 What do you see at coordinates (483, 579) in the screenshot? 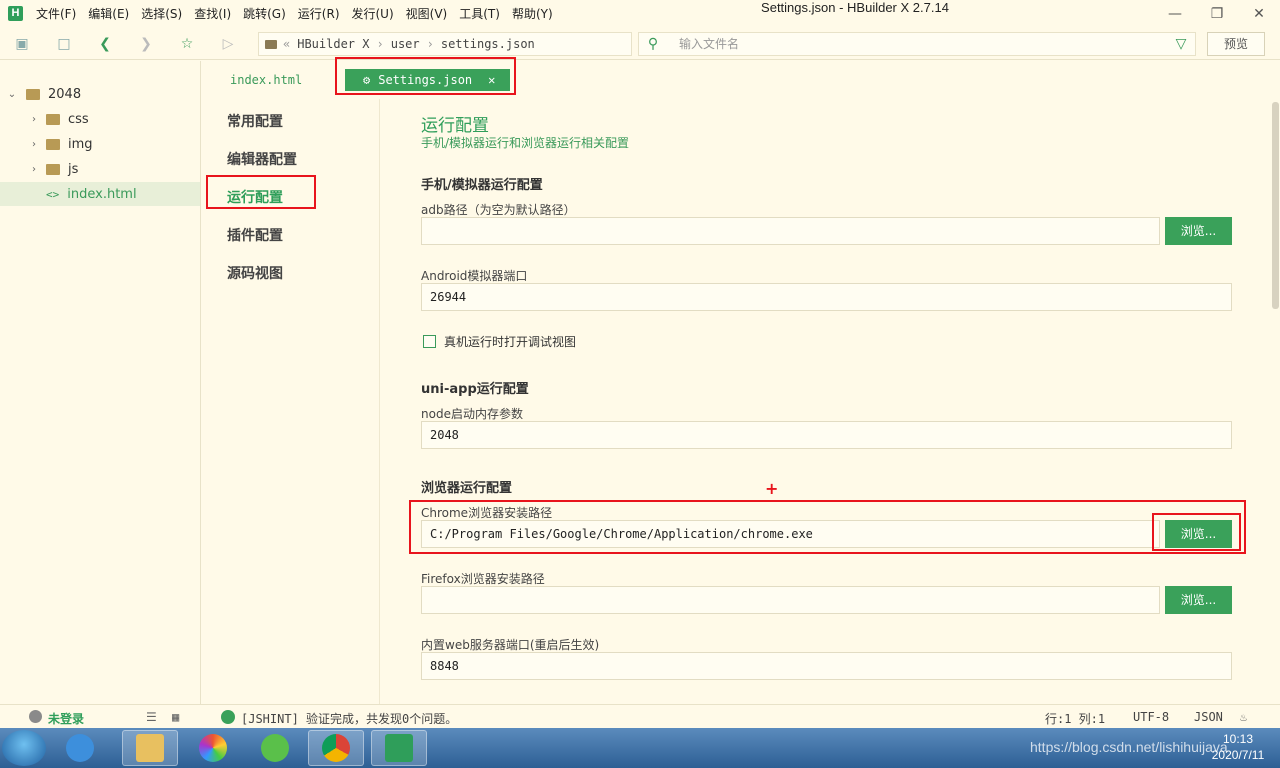
I see `firefox-path-label: Firefox浏览器安装路径` at bounding box center [483, 579].